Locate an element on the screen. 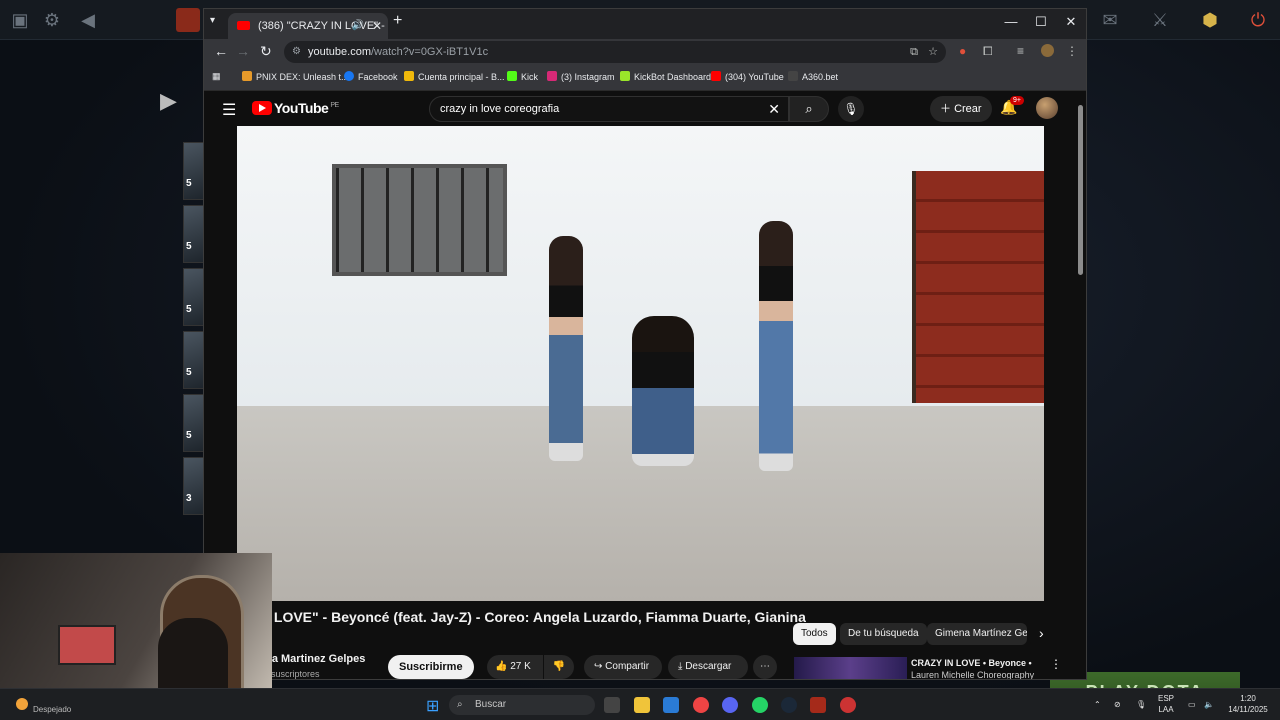  reload-icon: ↻ is located at coordinates (266, 51).